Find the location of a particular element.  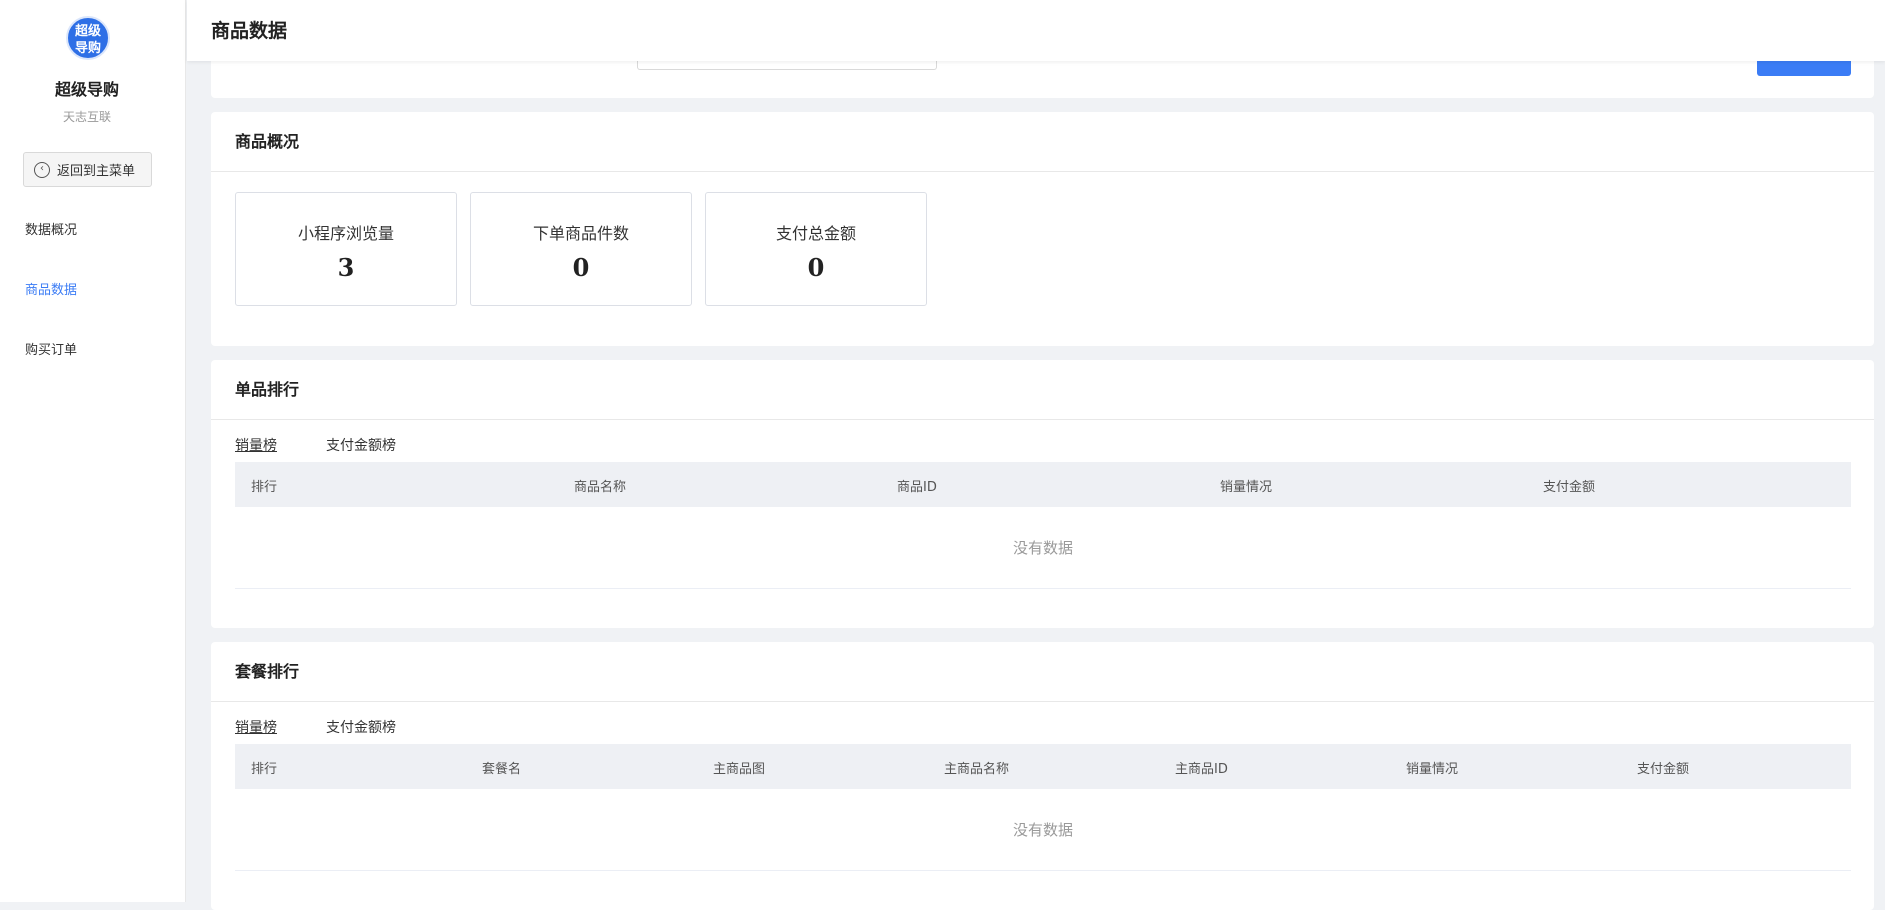

table-header: 排行 商品名称 商品ID 销量情况 支付金额 is located at coordinates (1043, 484).